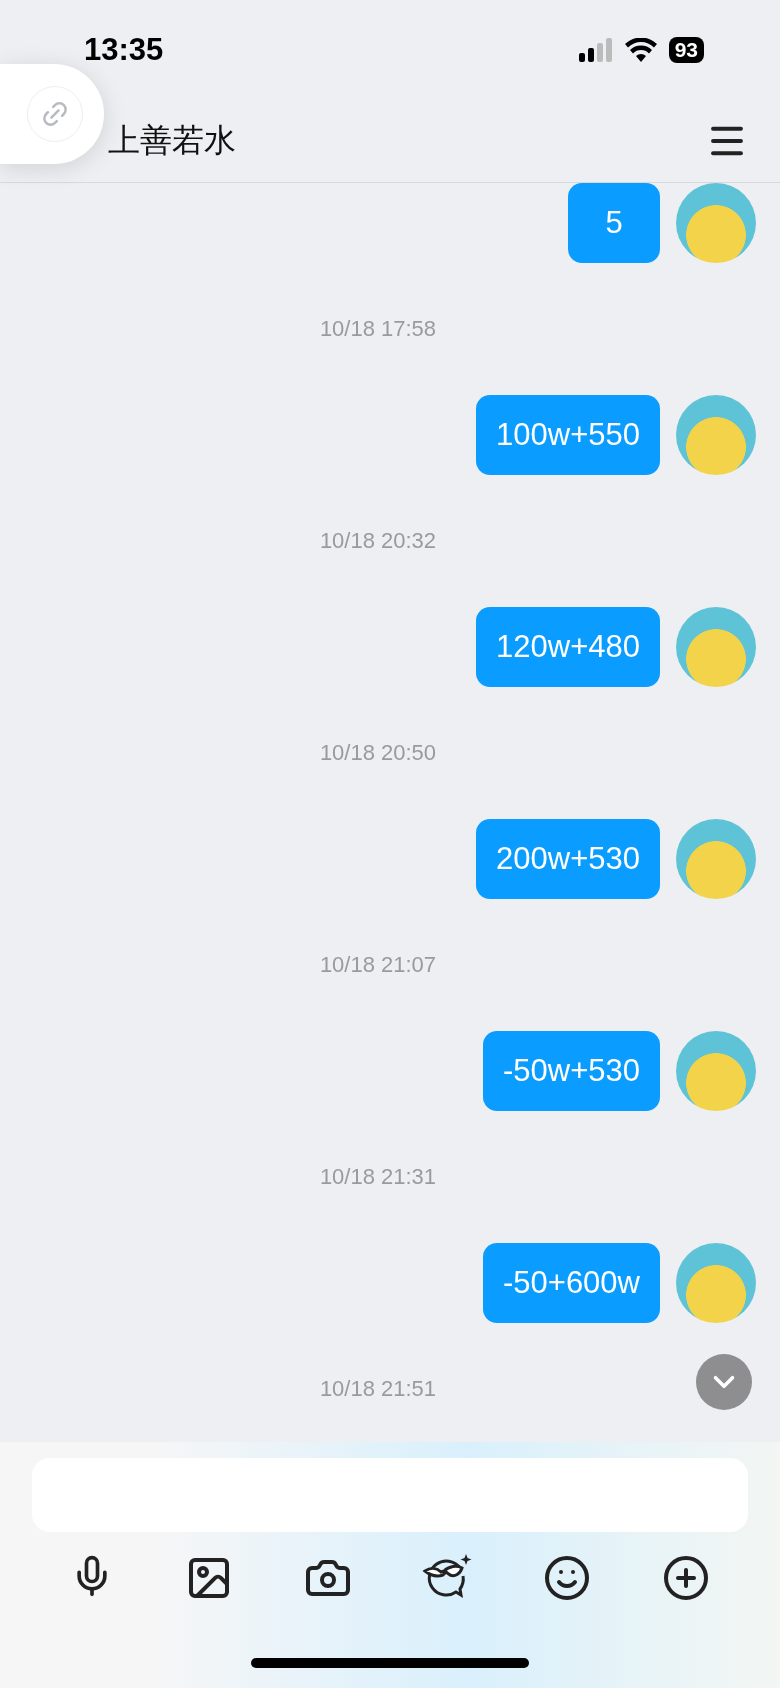  I want to click on message-timestamp: 10/18 21:51, so click(378, 1389).